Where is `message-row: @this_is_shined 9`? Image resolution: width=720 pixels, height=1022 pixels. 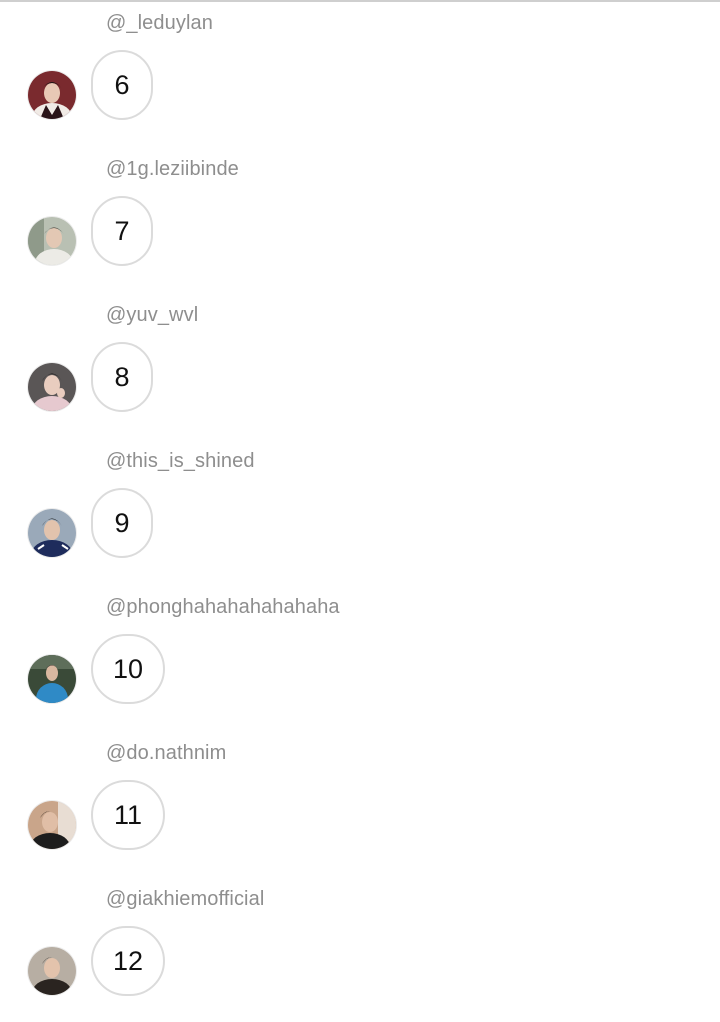
message-row: @this_is_shined 9 is located at coordinates (360, 511).